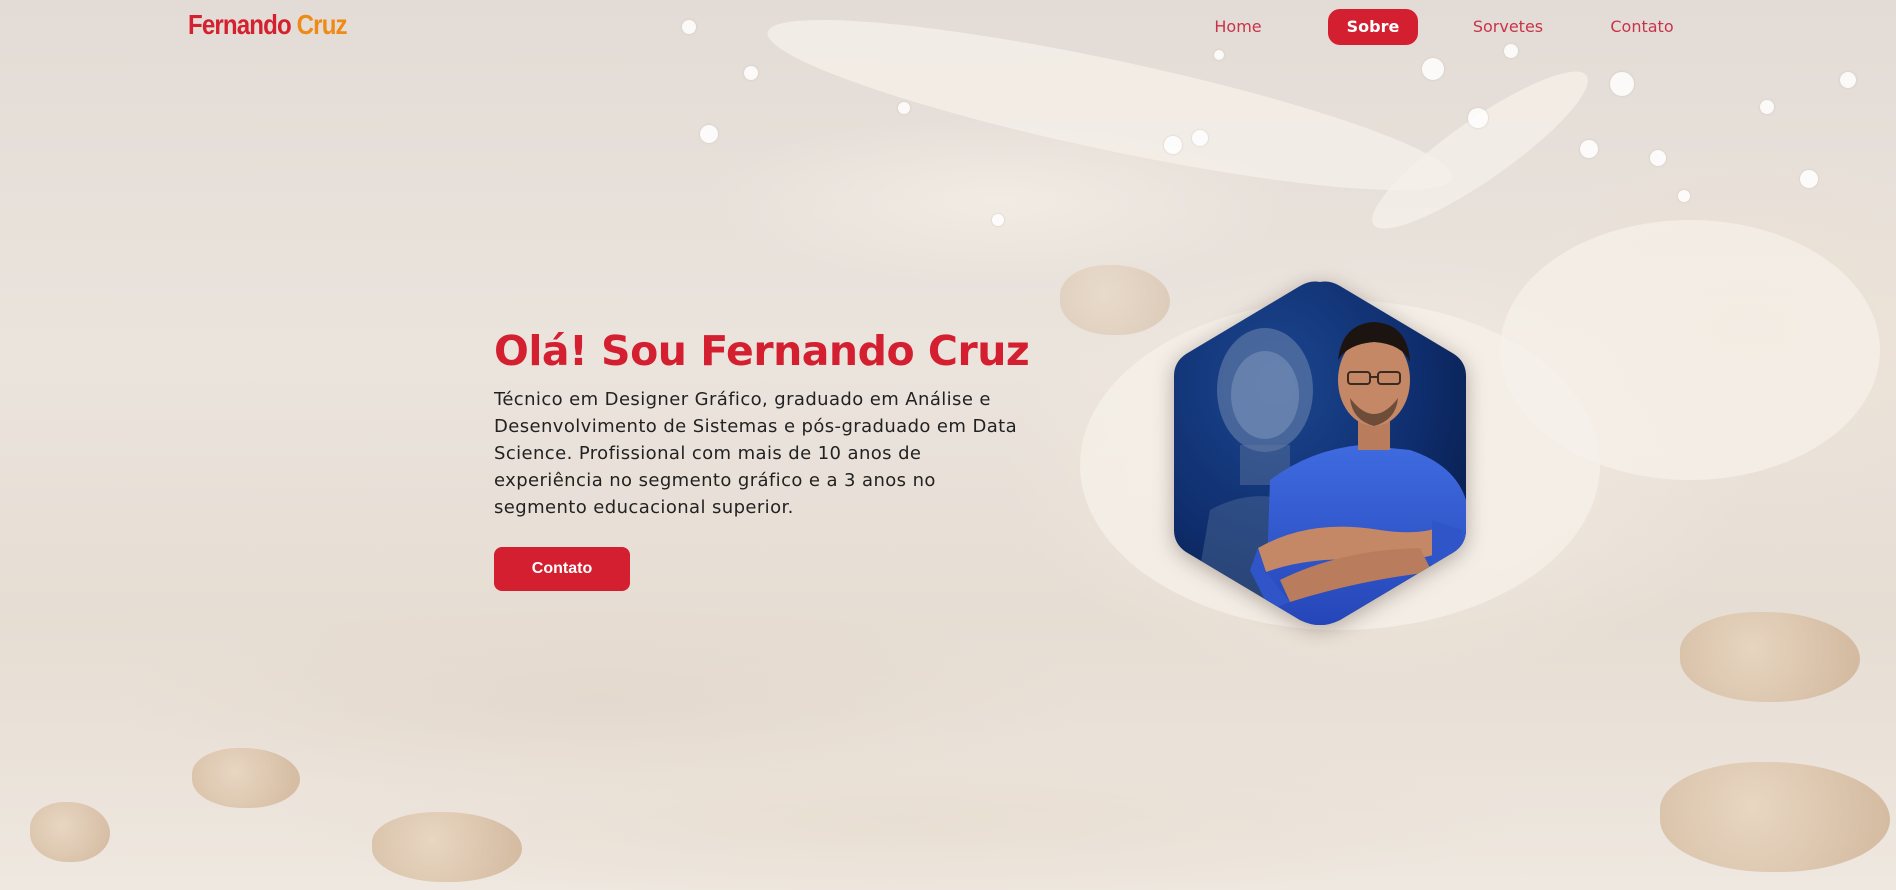 This screenshot has height=890, width=1896. Describe the element at coordinates (562, 569) in the screenshot. I see `contact-button: Contato` at that location.